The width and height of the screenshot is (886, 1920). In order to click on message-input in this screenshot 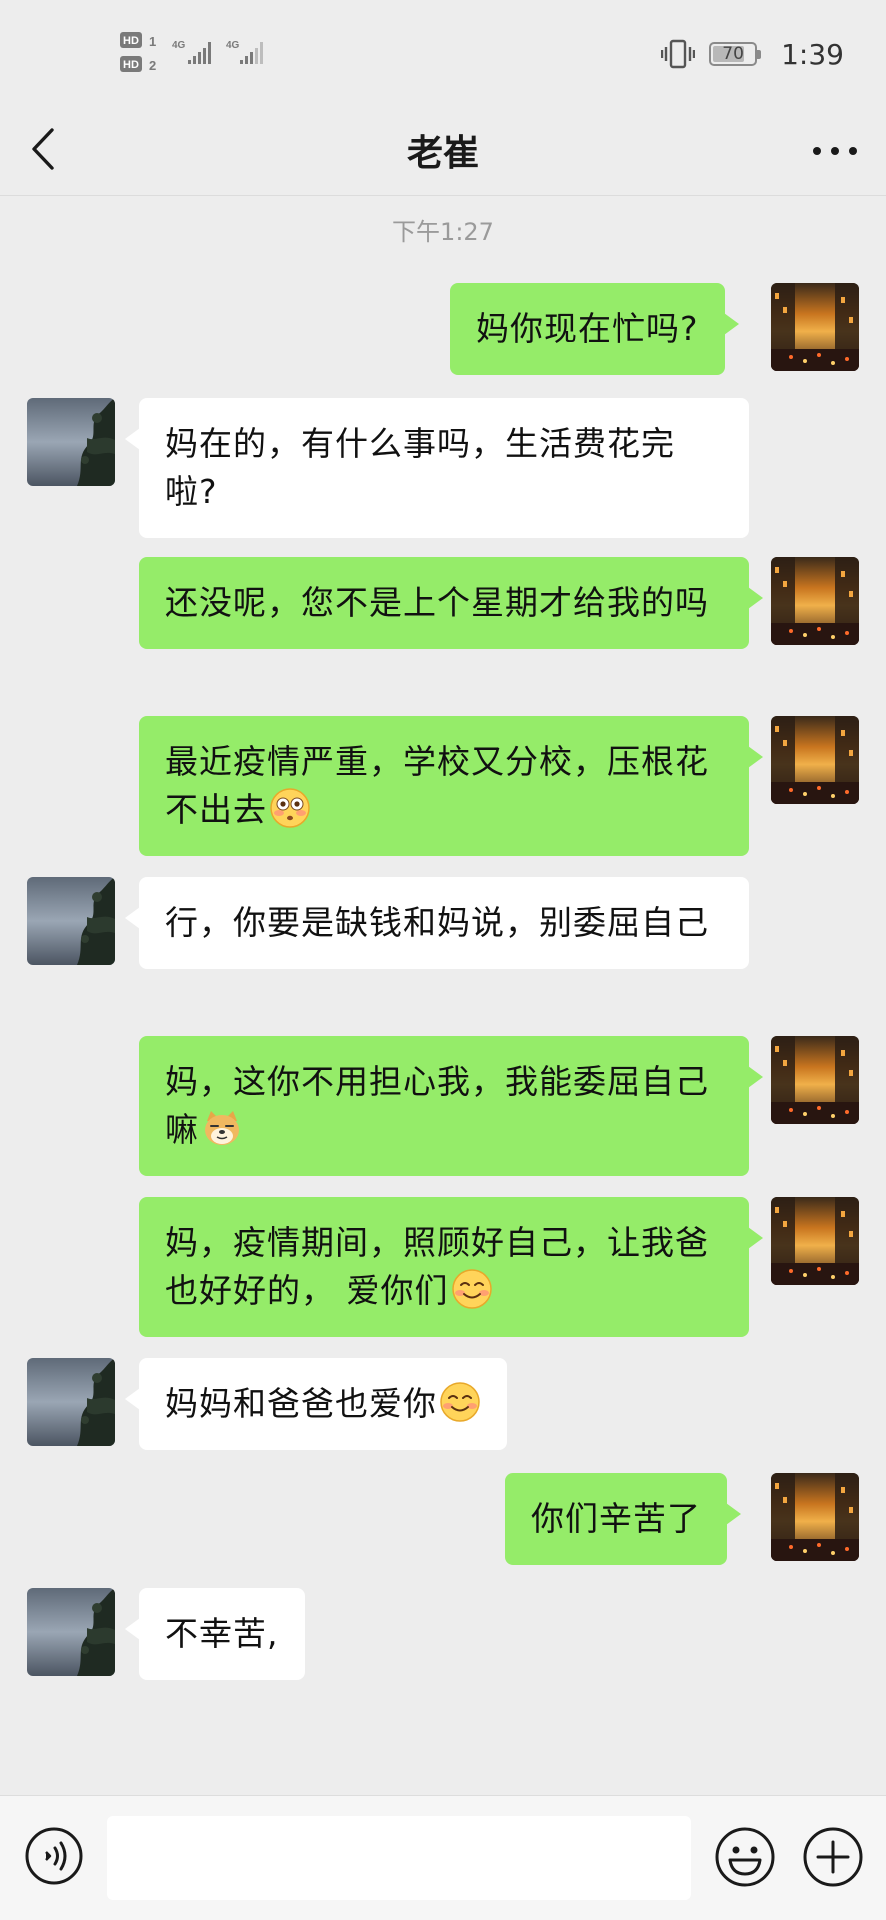, I will do `click(399, 1858)`.